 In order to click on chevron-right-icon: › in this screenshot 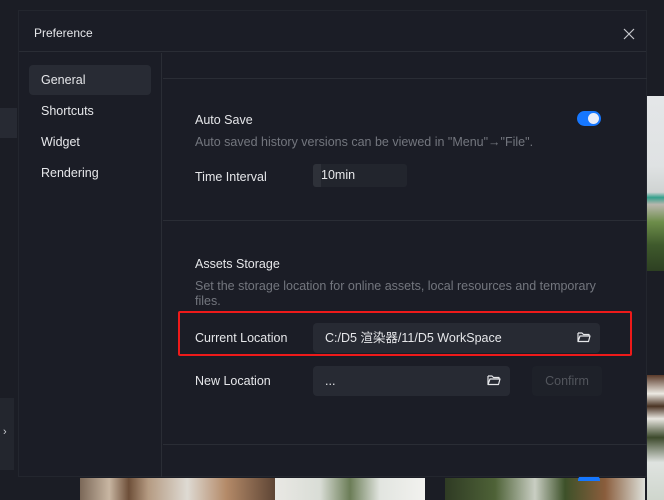, I will do `click(5, 432)`.